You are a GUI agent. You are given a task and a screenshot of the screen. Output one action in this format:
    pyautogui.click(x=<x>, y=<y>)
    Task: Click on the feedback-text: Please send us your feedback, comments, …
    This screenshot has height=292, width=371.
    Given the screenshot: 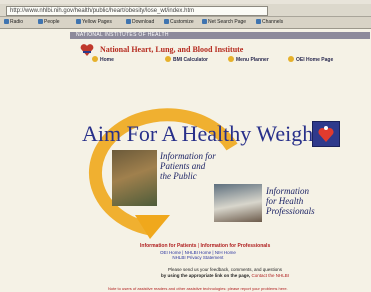 What is the action you would take?
    pyautogui.click(x=225, y=273)
    